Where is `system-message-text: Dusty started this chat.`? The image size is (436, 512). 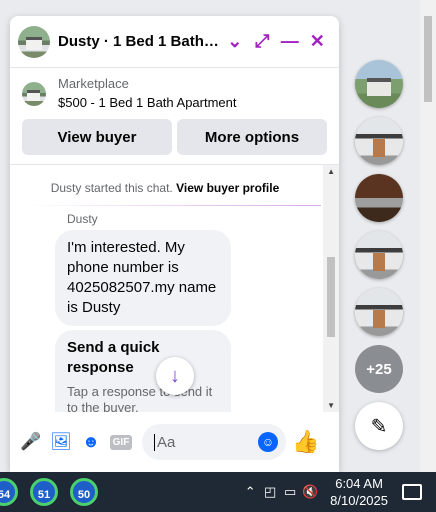
system-message-text: Dusty started this chat. is located at coordinates (111, 188).